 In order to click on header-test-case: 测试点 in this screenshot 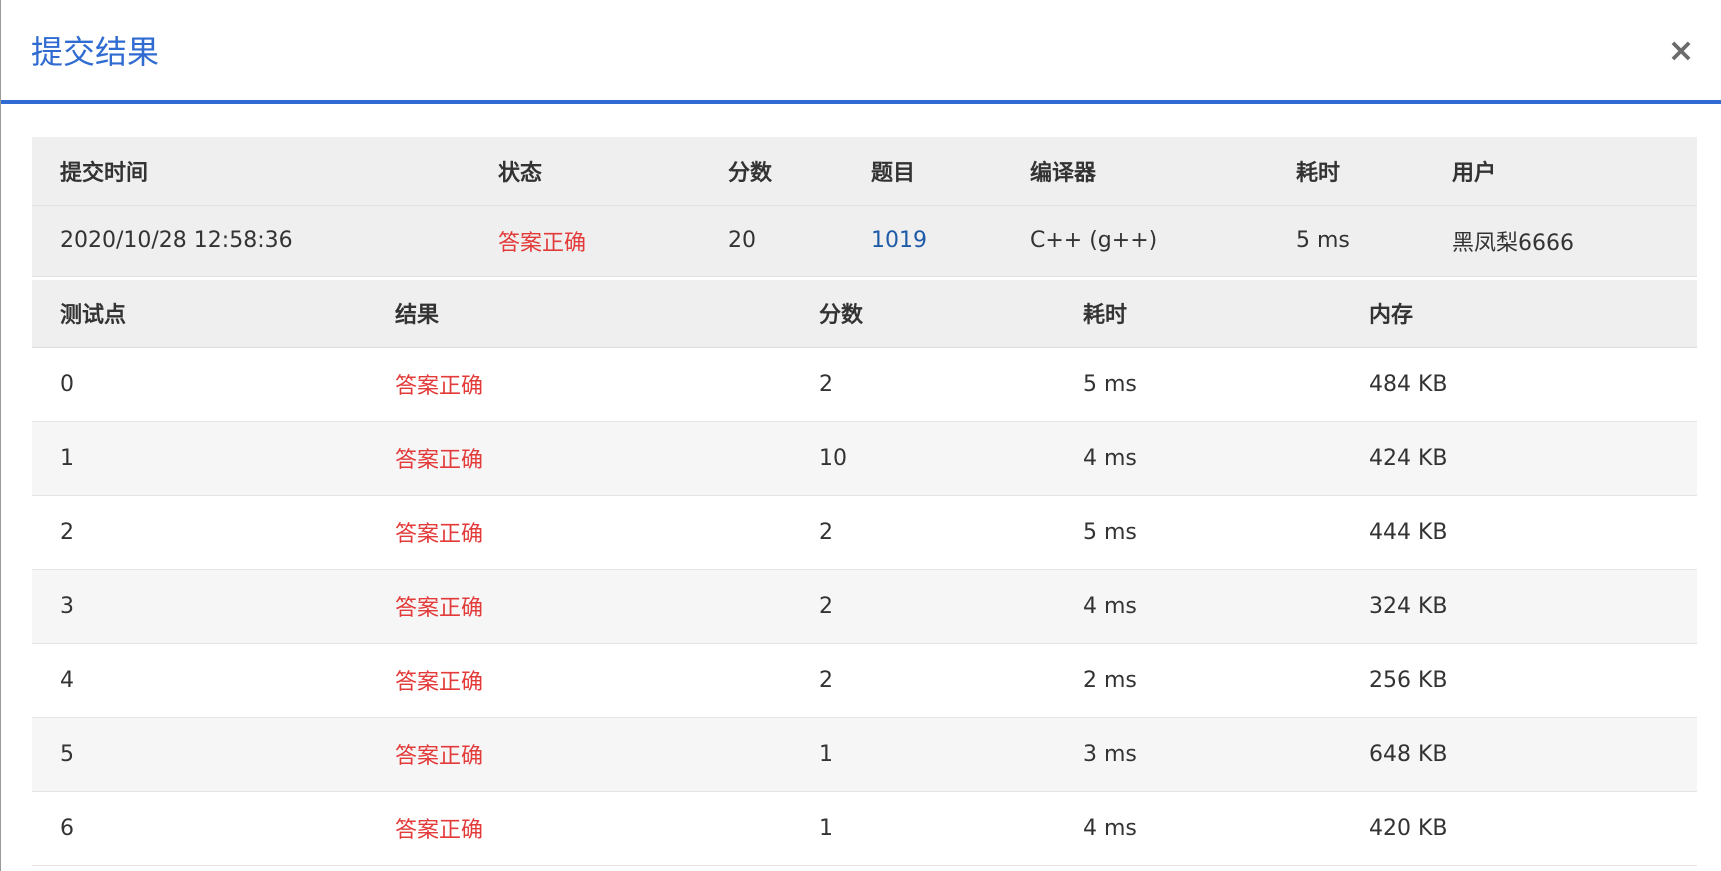, I will do `click(93, 316)`.